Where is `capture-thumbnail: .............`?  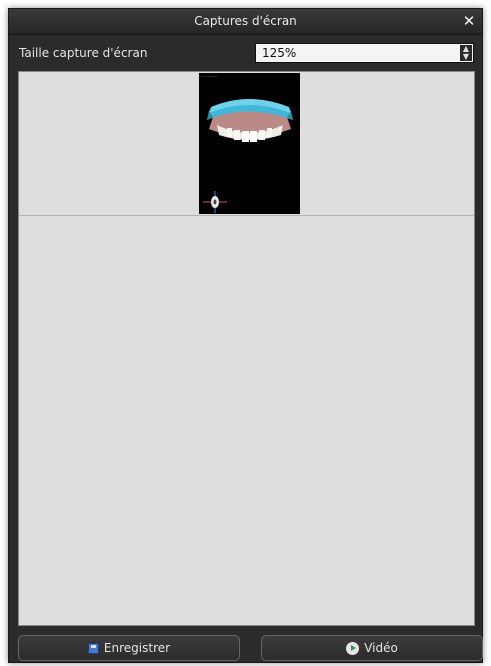
capture-thumbnail: ............. is located at coordinates (249, 143).